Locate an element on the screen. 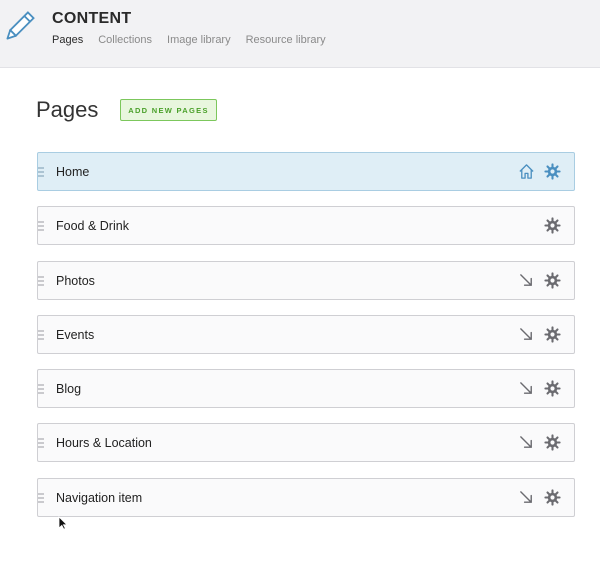  page-row-home: Home is located at coordinates (306, 171).